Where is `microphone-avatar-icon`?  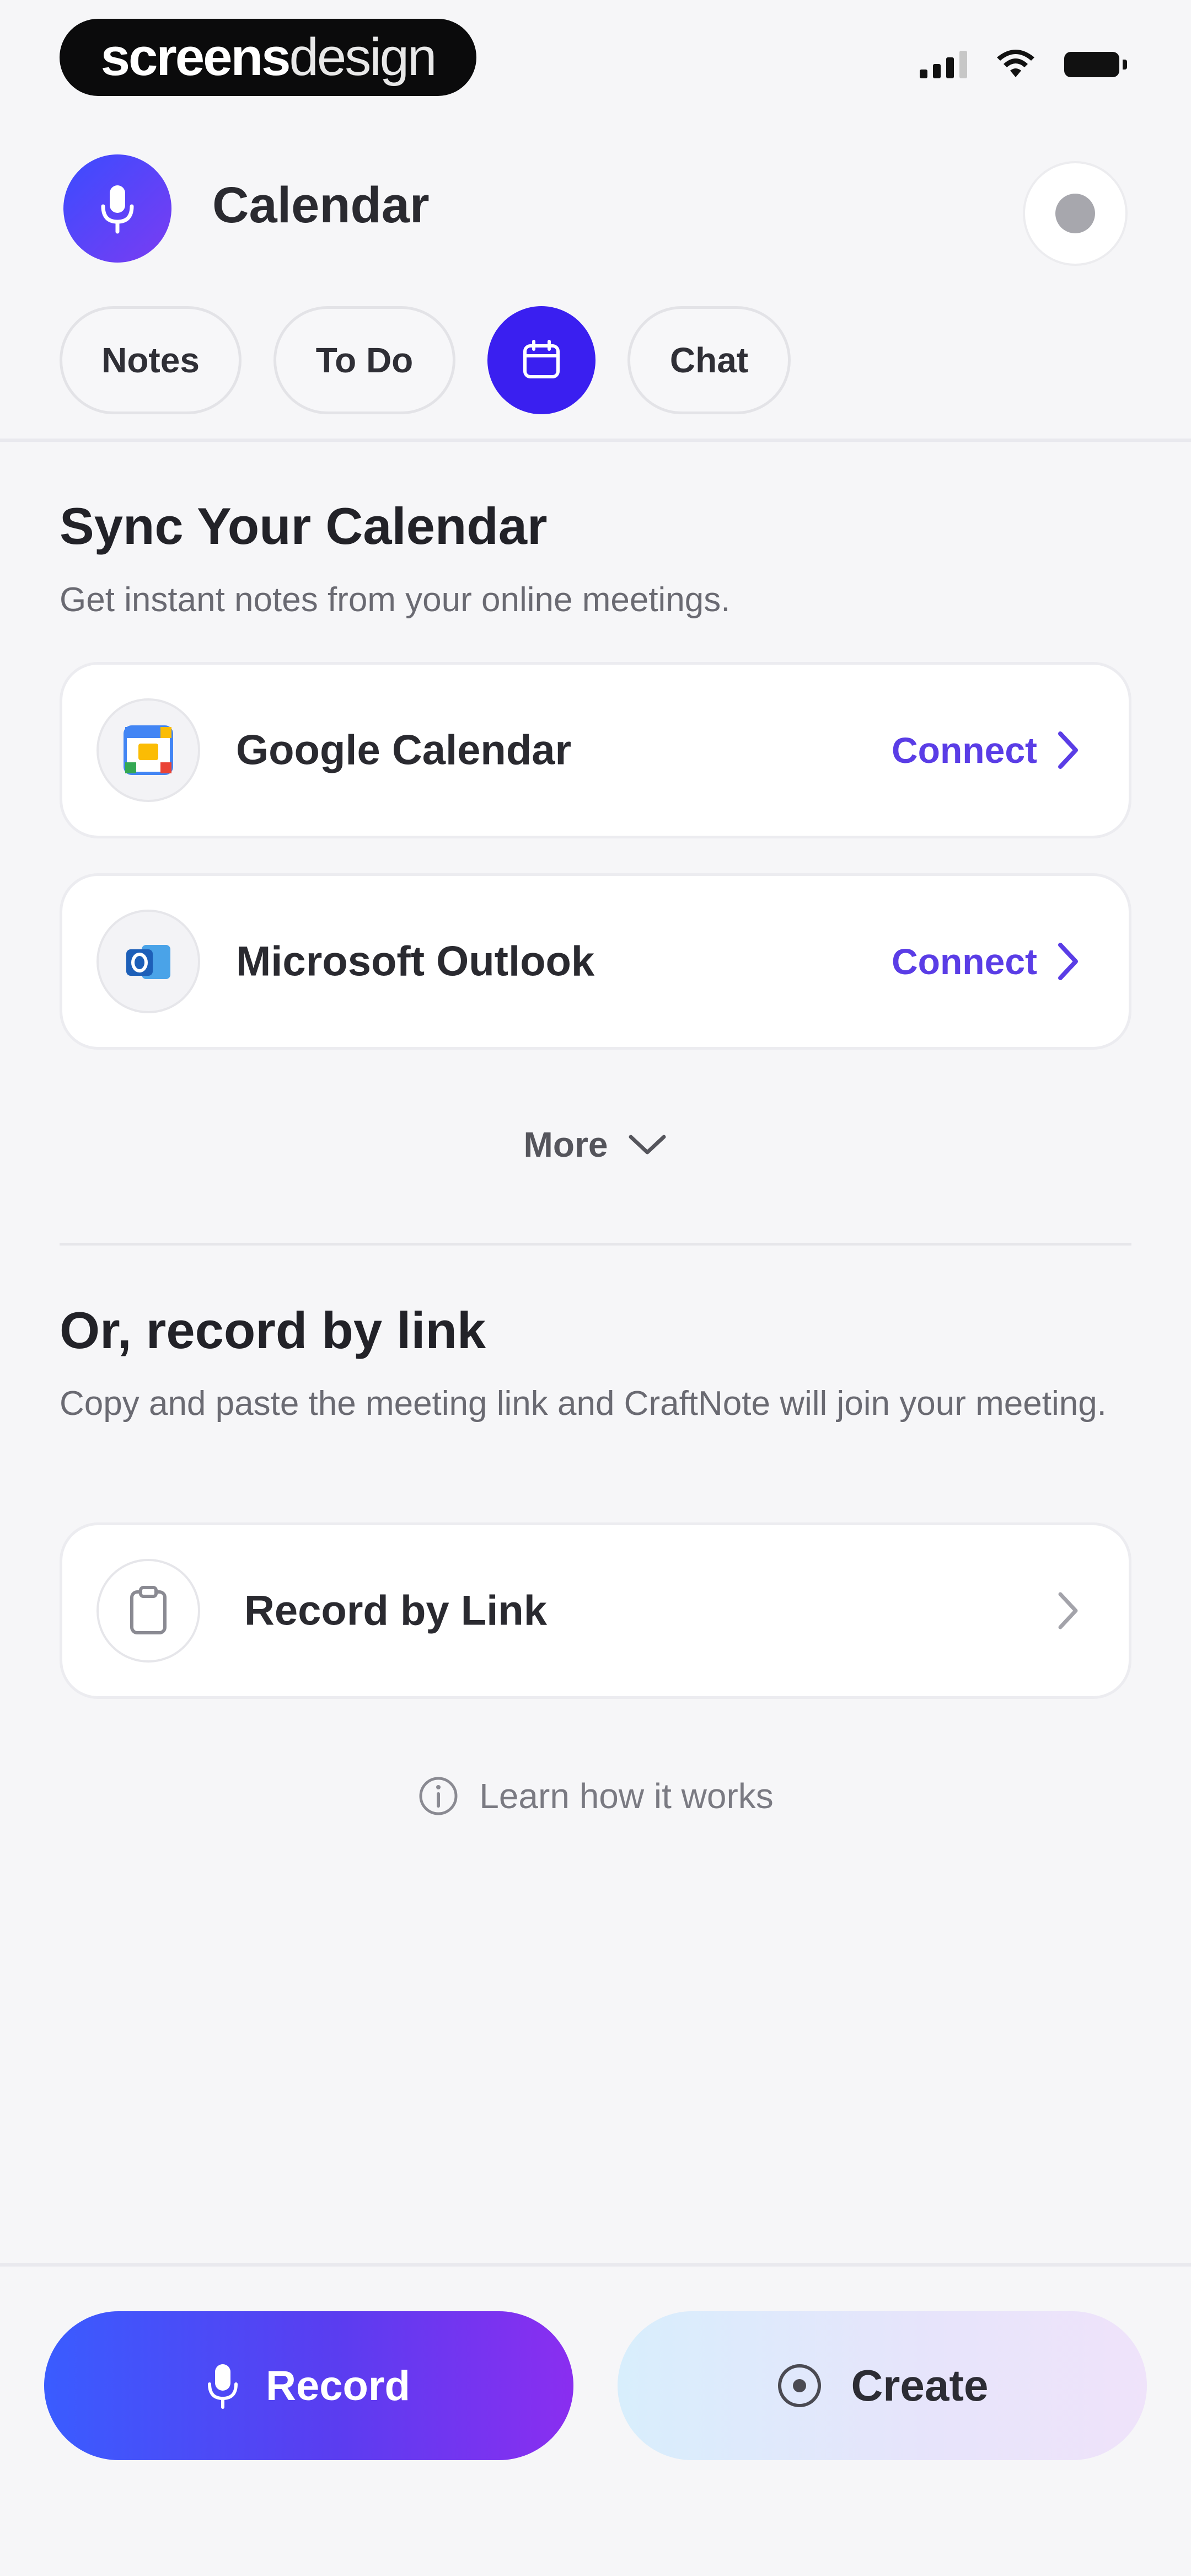
microphone-avatar-icon is located at coordinates (117, 208).